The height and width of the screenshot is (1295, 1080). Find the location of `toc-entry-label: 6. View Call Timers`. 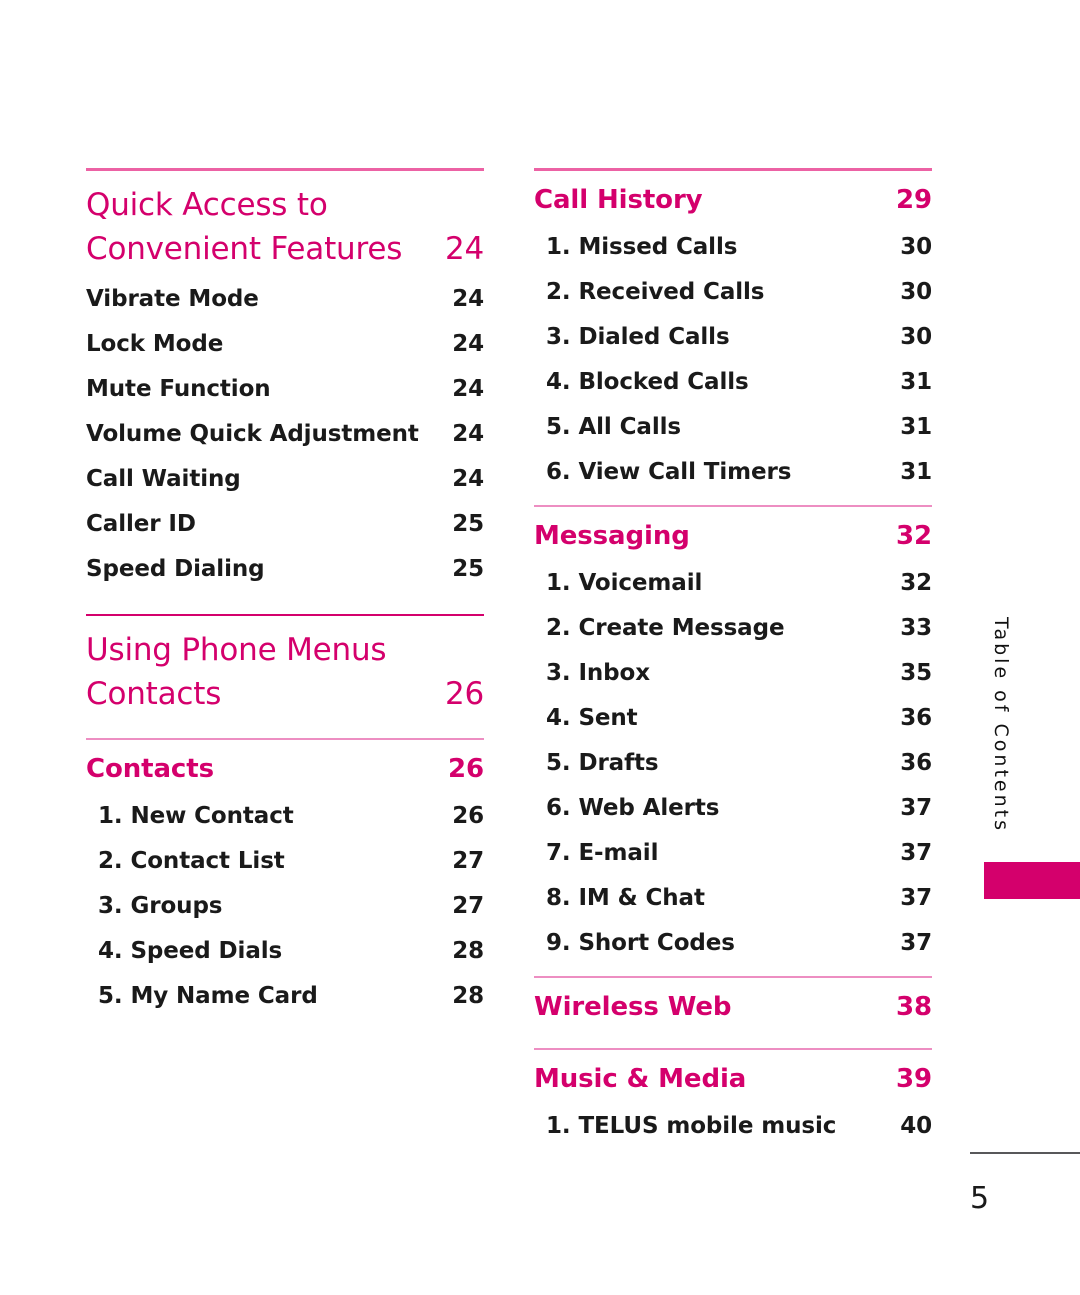

toc-entry-label: 6. View Call Timers is located at coordinates (669, 472).